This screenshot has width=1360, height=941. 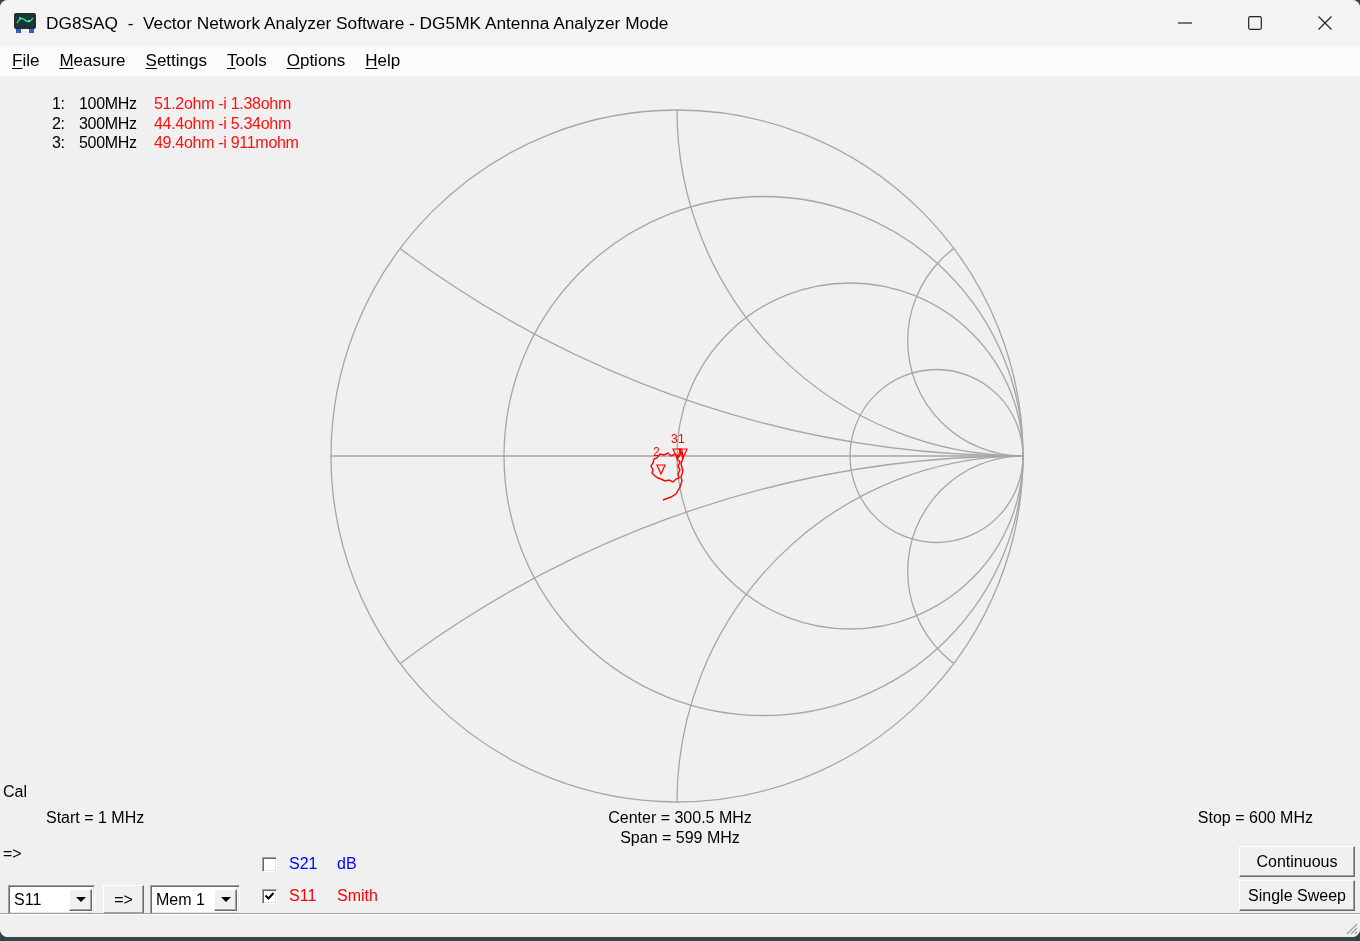 What do you see at coordinates (383, 61) in the screenshot?
I see `menu-item: Help` at bounding box center [383, 61].